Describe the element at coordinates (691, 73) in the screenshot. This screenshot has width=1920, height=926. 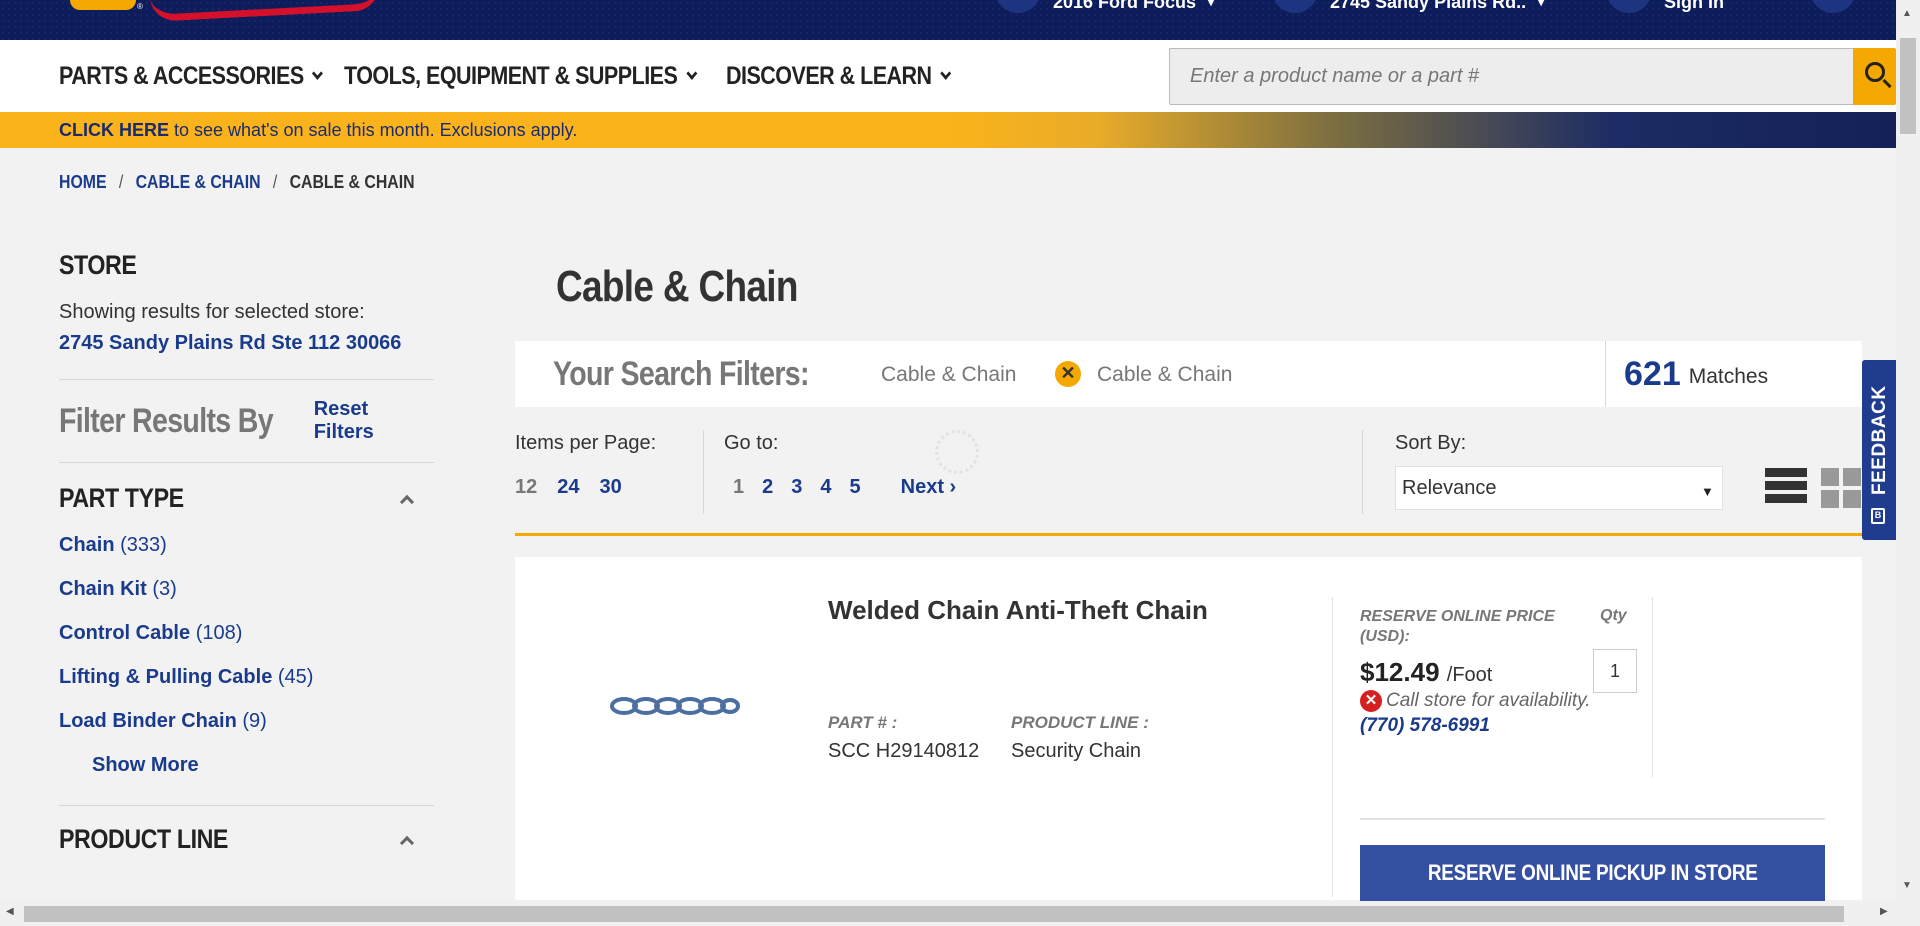
I see `chevron-down-icon` at that location.